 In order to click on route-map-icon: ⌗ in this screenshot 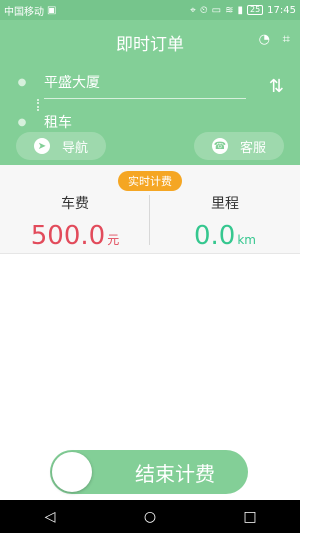, I will do `click(286, 39)`.